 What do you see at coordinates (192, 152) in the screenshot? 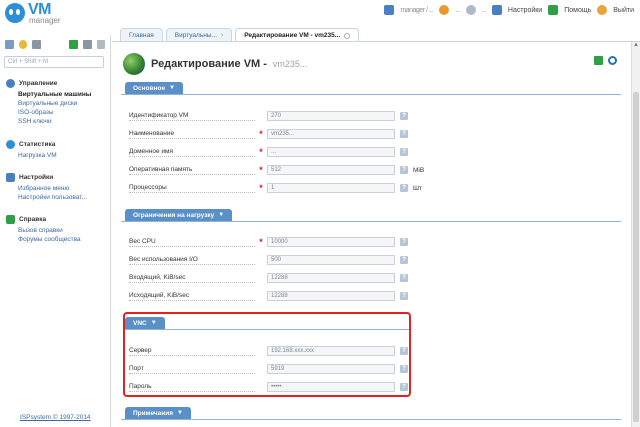
I see `field-label: Доменное имя` at bounding box center [192, 152].